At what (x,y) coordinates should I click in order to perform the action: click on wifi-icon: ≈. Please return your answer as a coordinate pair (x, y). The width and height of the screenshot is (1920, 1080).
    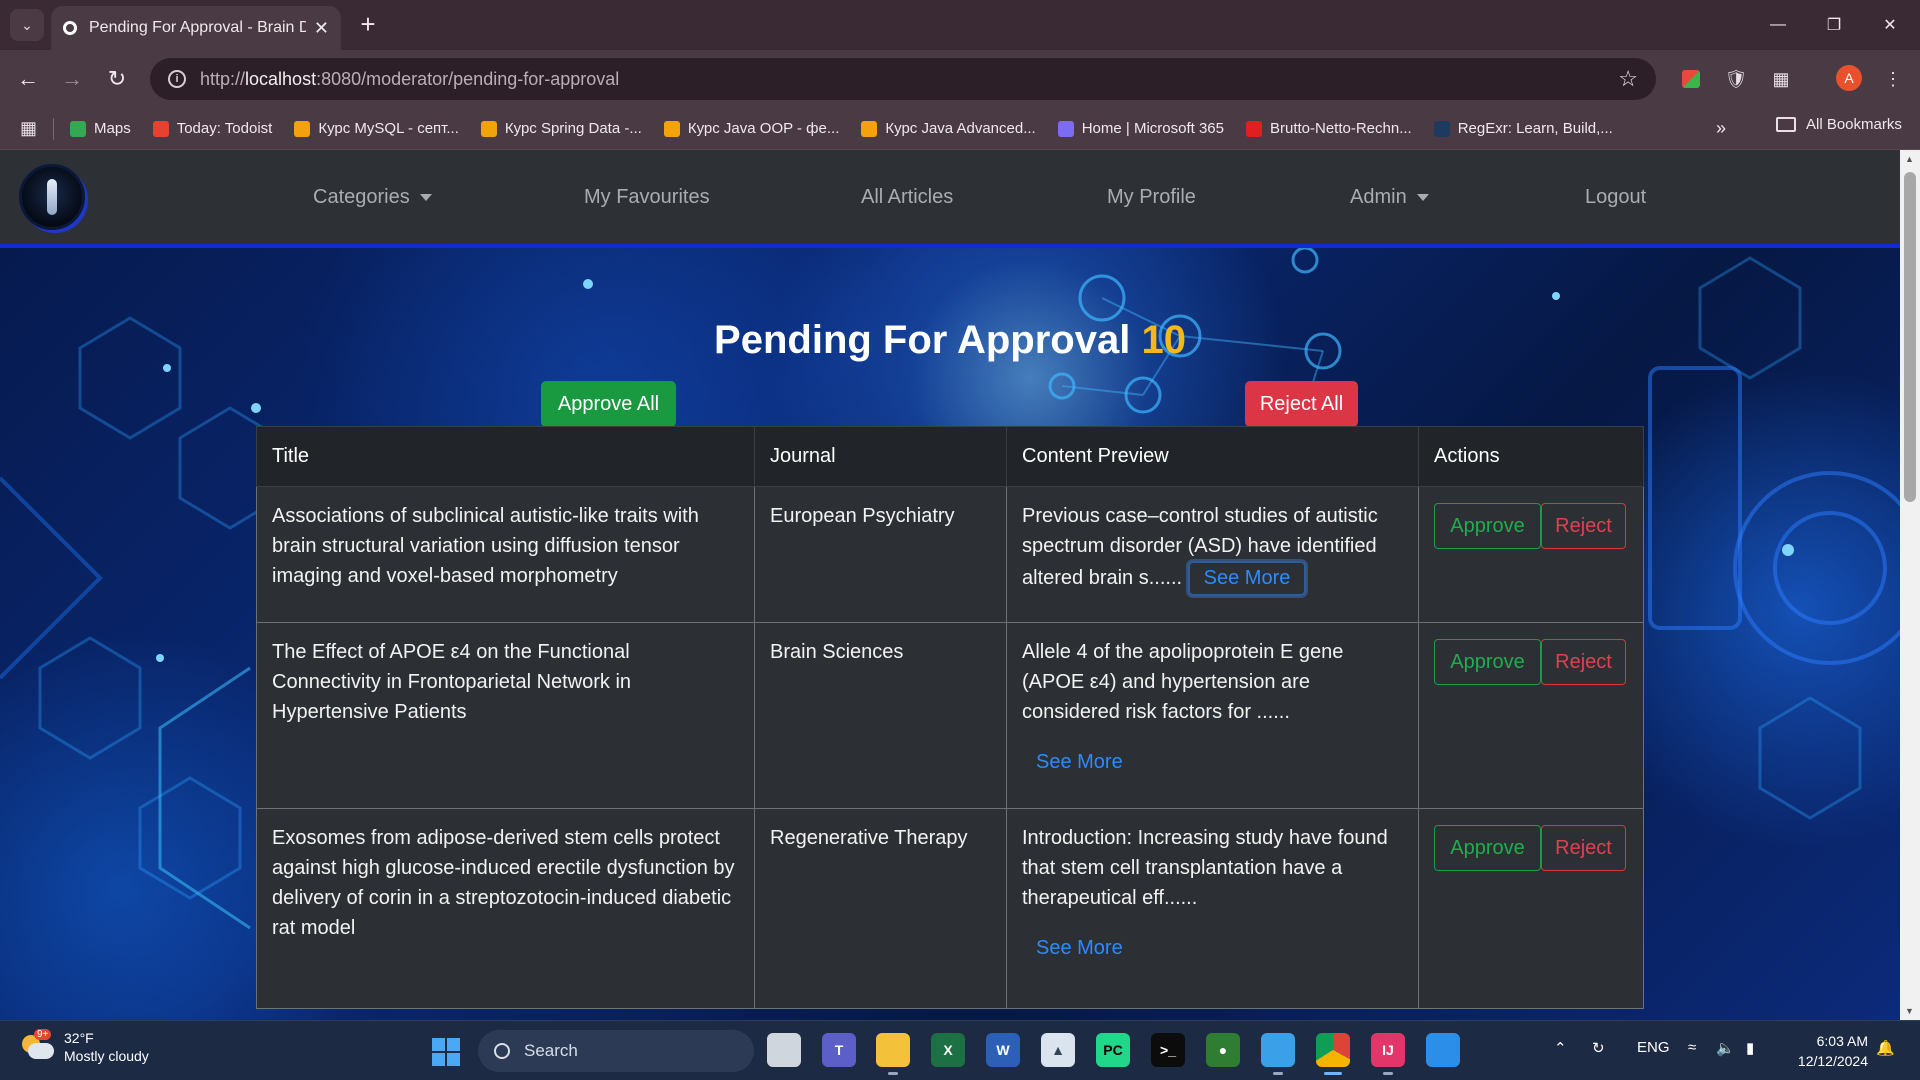
    Looking at the image, I should click on (1692, 1047).